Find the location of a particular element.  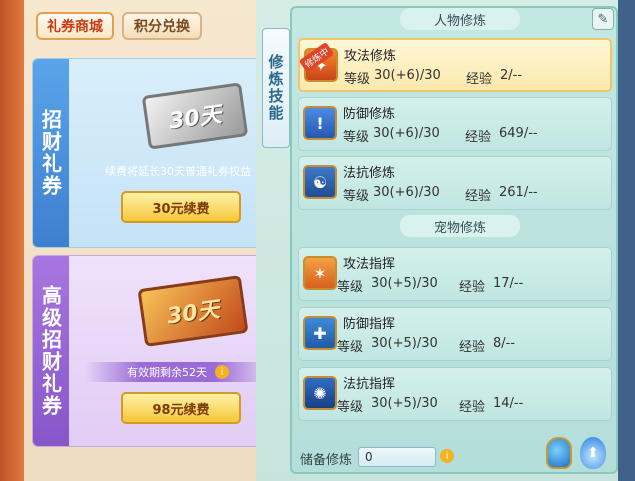

gold-ticket-icon: 30天 is located at coordinates (193, 311).